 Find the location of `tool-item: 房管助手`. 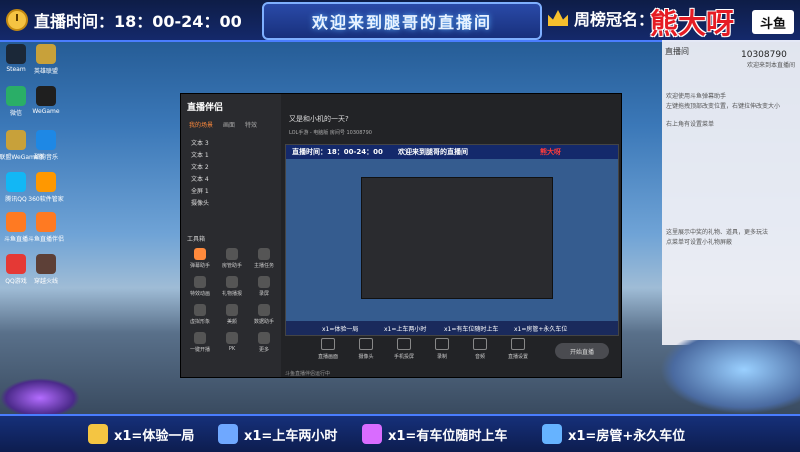

tool-item: 房管助手 is located at coordinates (232, 258).